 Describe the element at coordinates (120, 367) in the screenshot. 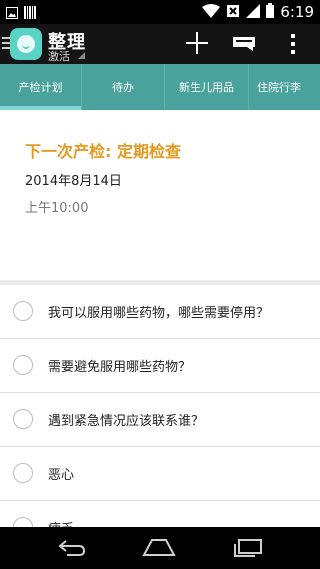

I see `list-item-text: 需要避免服用哪些药物？` at that location.